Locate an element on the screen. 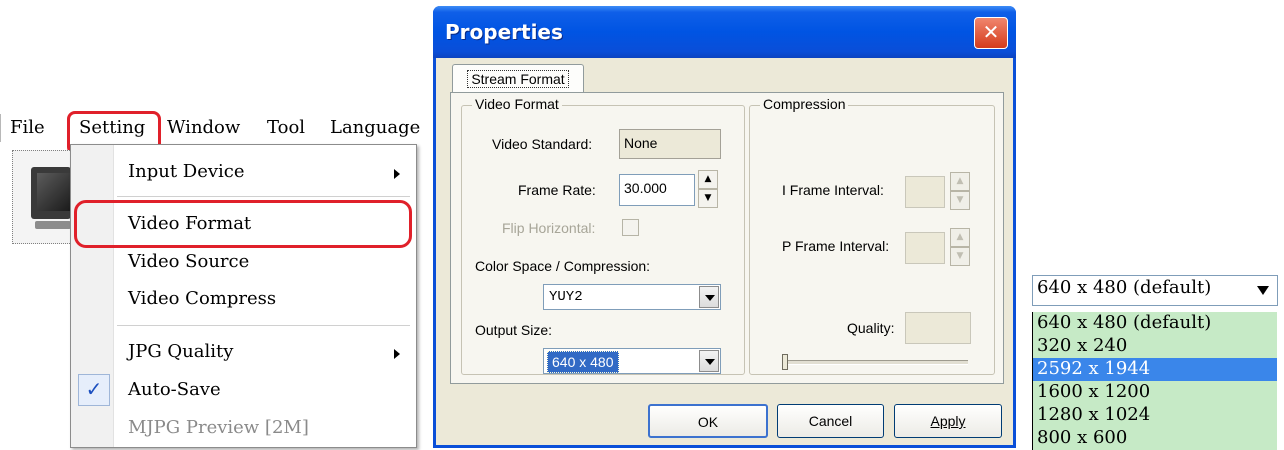 This screenshot has width=1284, height=450. menu-language: Language is located at coordinates (375, 127).